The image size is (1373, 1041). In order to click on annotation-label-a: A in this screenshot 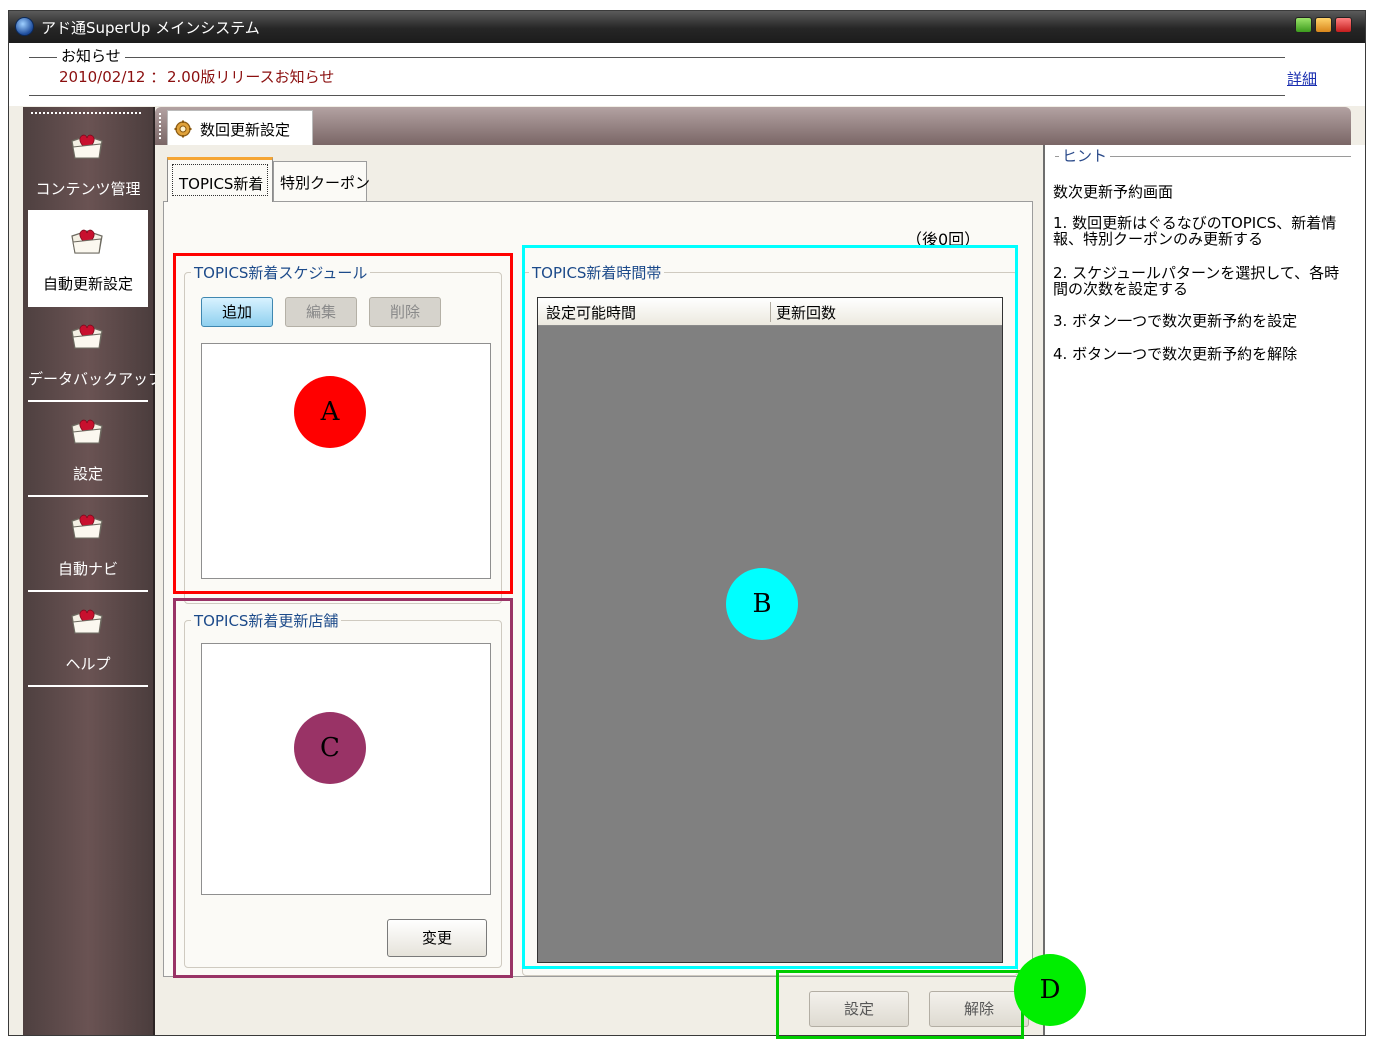, I will do `click(330, 412)`.